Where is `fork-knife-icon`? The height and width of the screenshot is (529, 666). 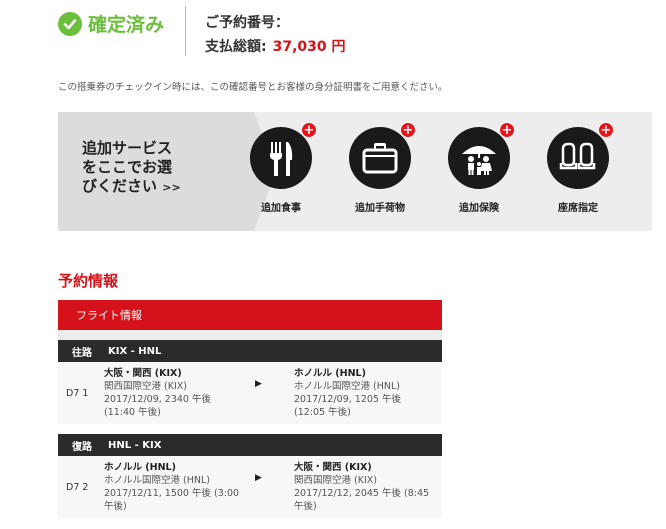
fork-knife-icon is located at coordinates (281, 159).